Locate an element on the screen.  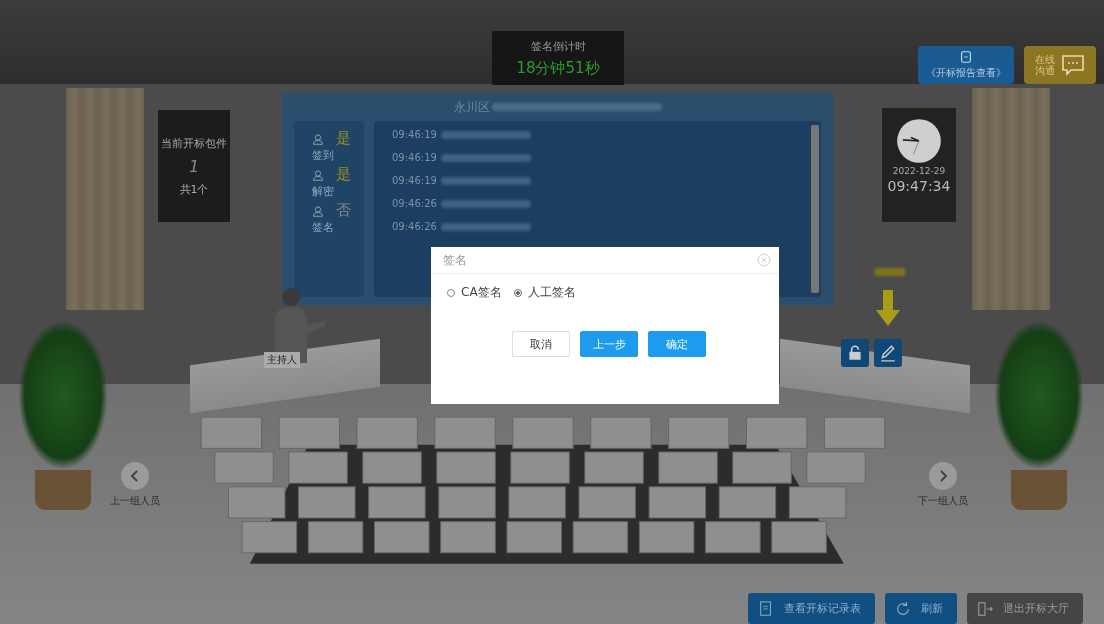
lock-button is located at coordinates (855, 353).